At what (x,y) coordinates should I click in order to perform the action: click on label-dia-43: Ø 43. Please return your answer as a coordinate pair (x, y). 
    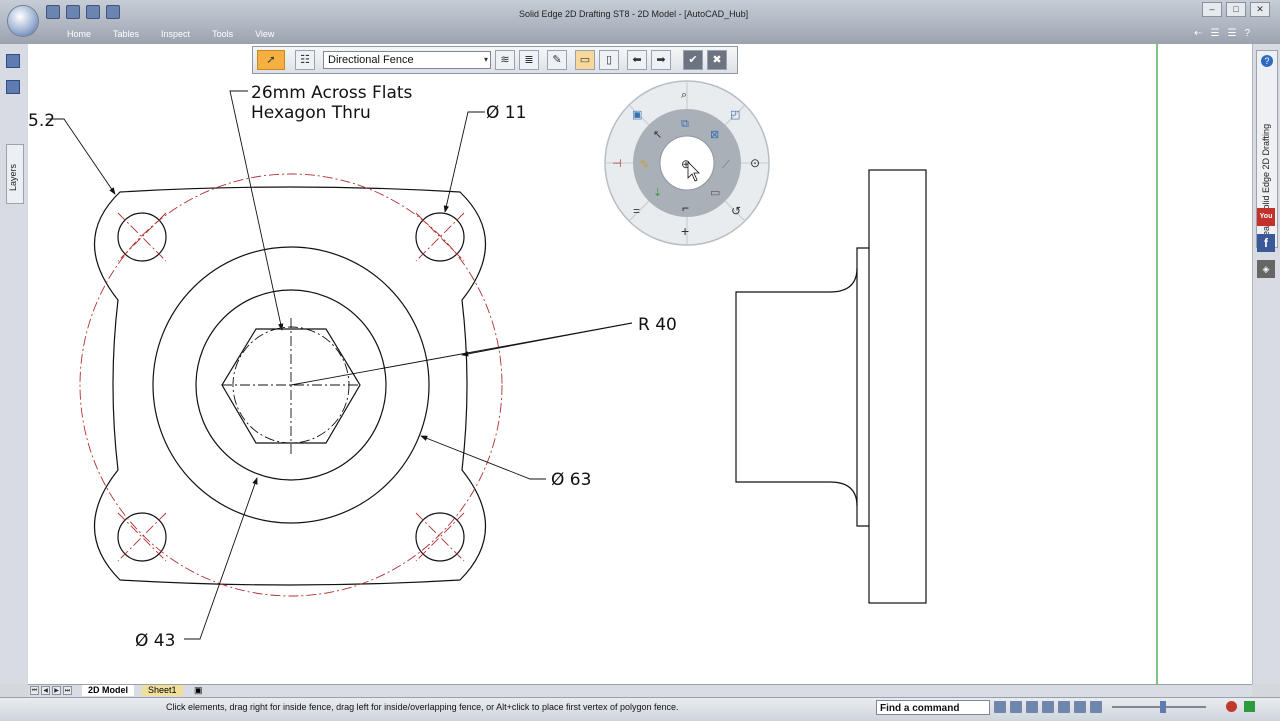
    Looking at the image, I should click on (155, 641).